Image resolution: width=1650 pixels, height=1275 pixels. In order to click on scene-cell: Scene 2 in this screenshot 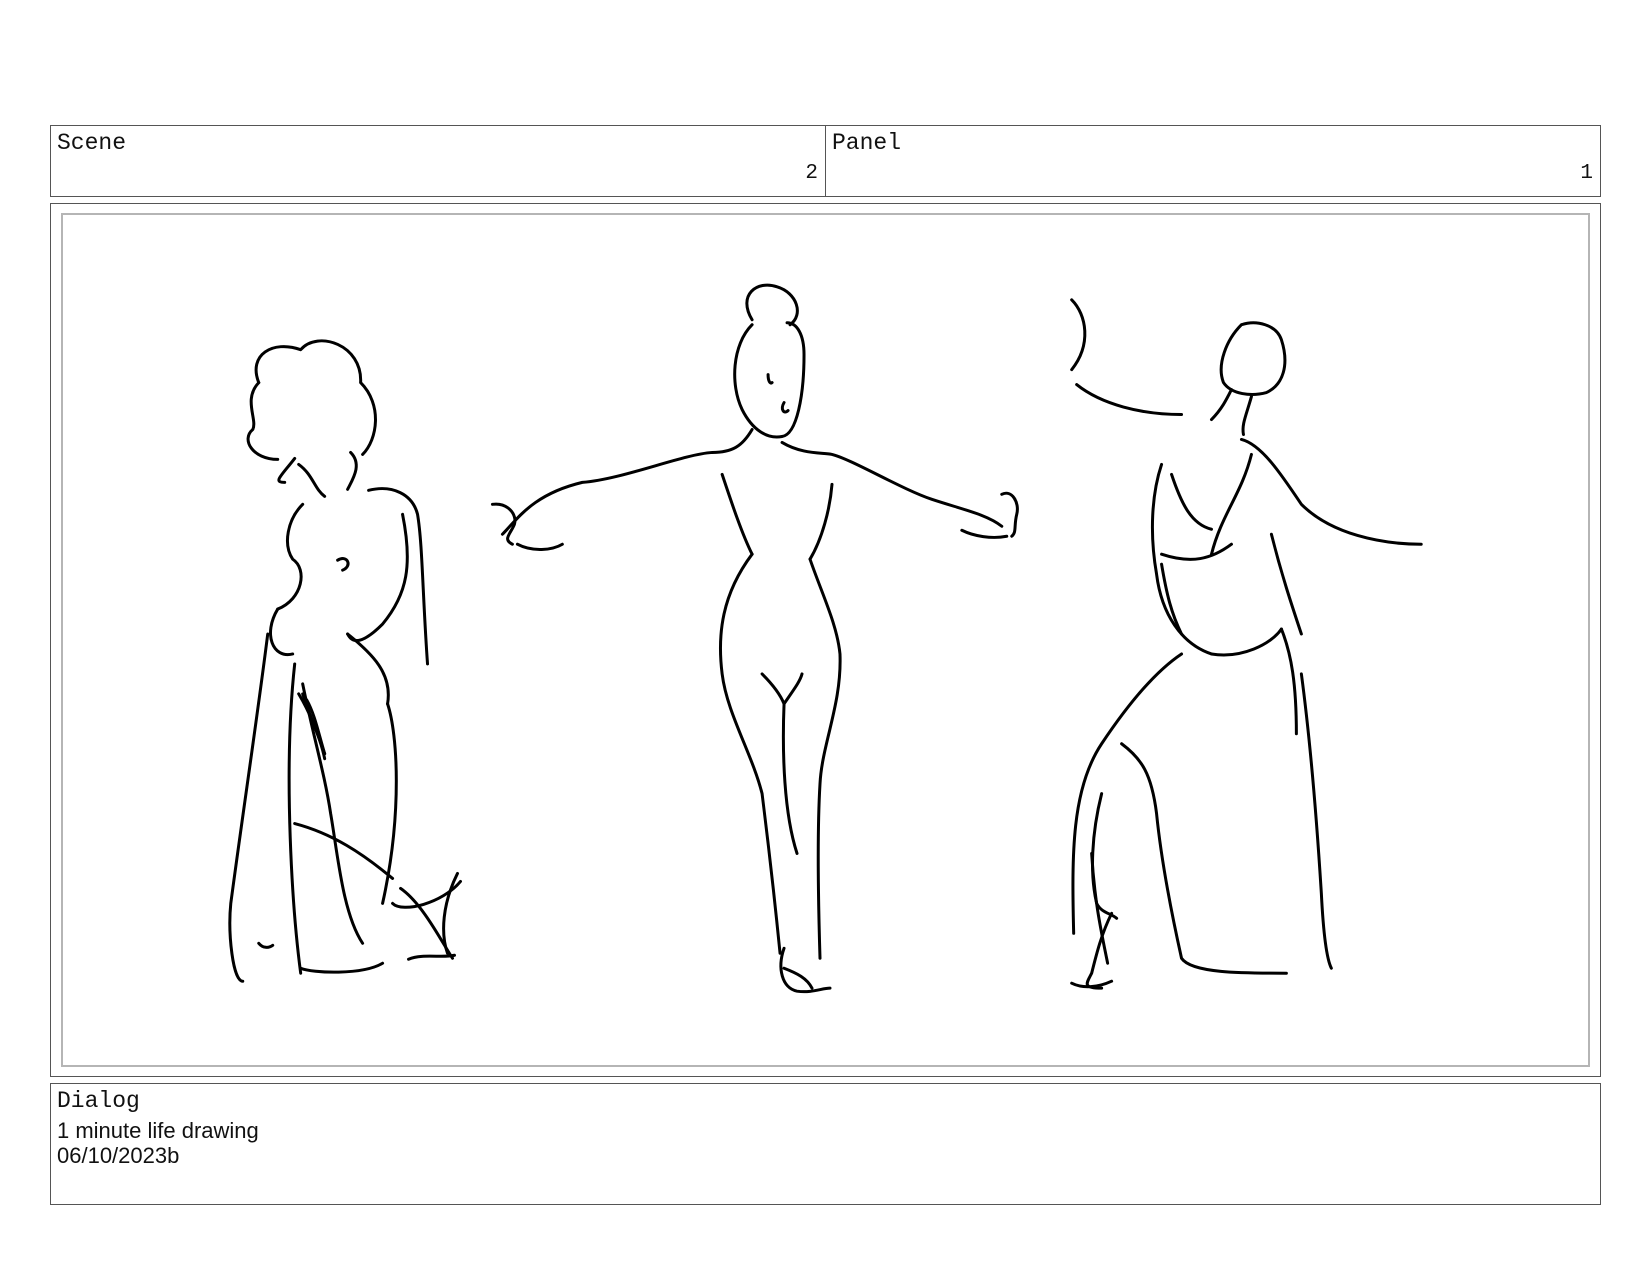, I will do `click(438, 161)`.